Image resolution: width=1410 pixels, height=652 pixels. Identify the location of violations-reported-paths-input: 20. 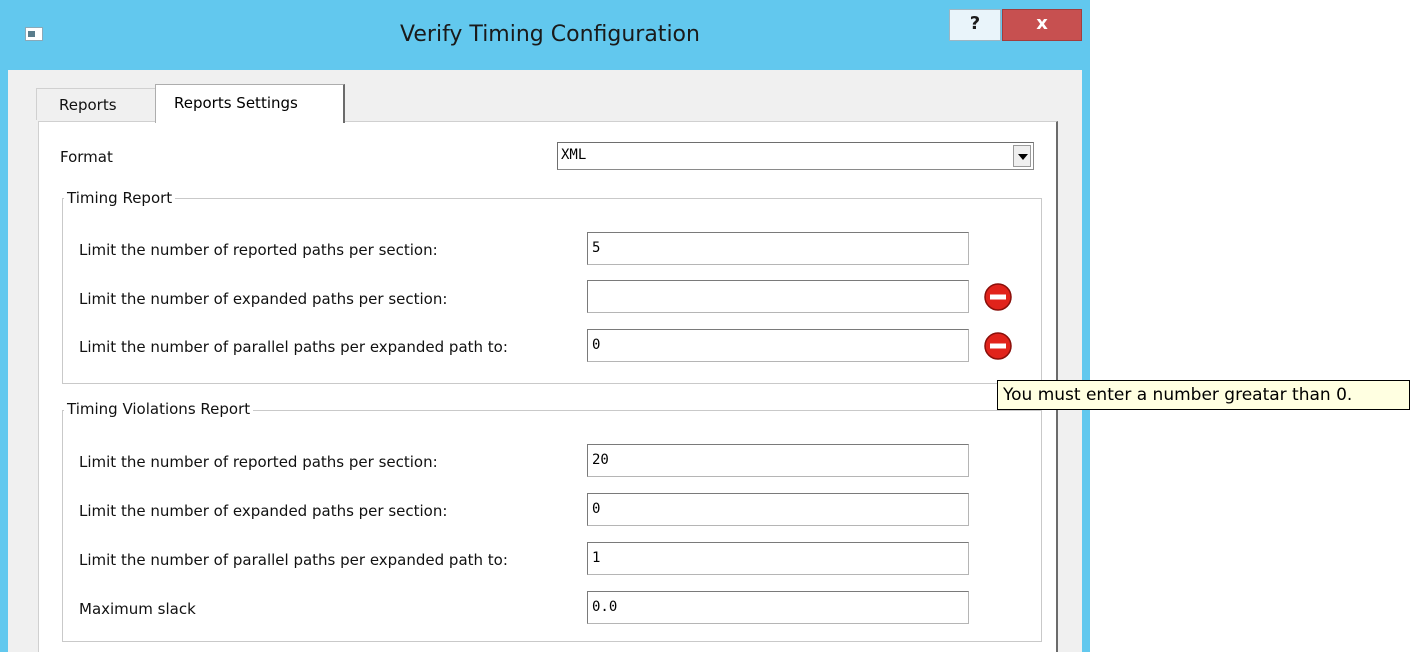
(778, 460).